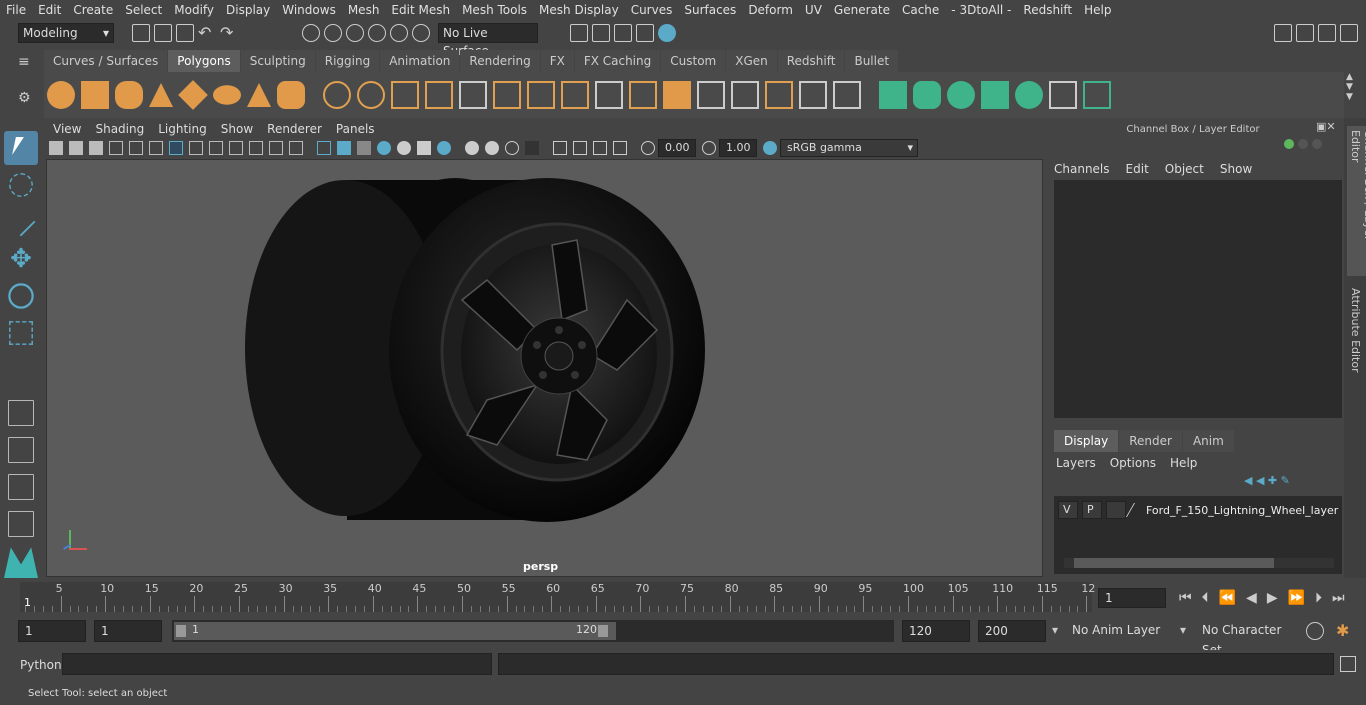 Image resolution: width=1366 pixels, height=705 pixels. What do you see at coordinates (324, 148) in the screenshot?
I see `wireframe-icon` at bounding box center [324, 148].